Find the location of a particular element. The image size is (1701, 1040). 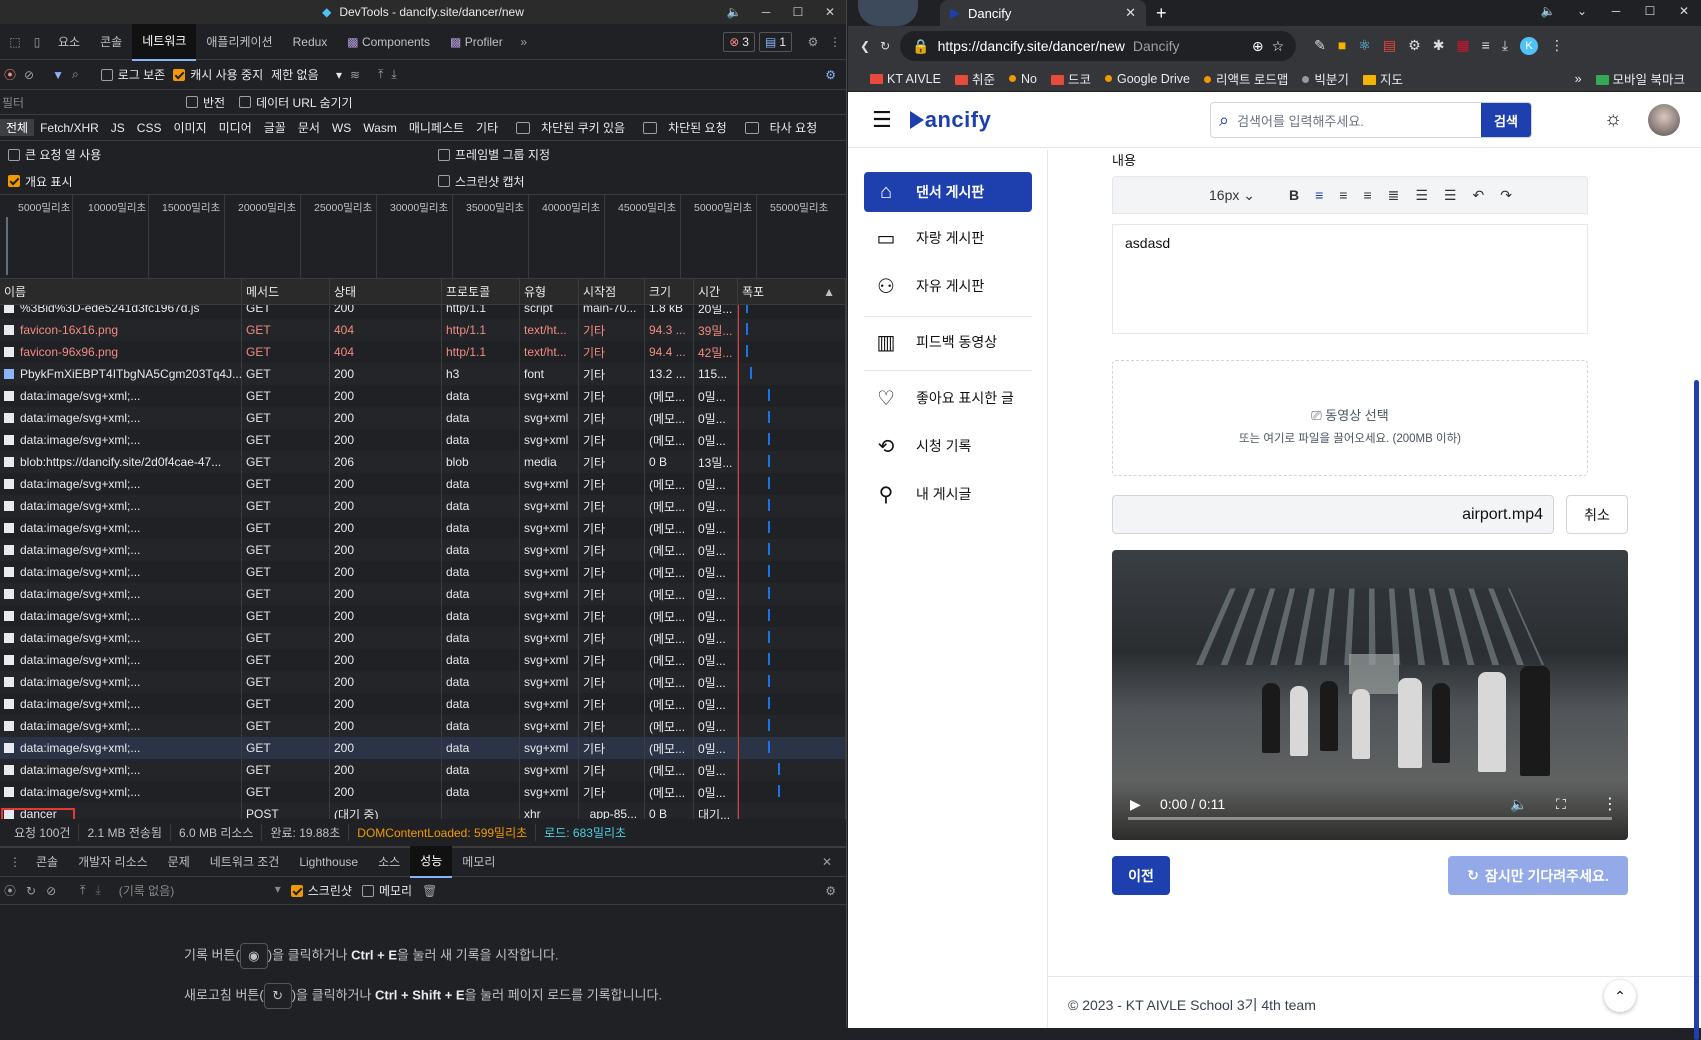

col-protocol: 프로토콜 is located at coordinates (481, 291).